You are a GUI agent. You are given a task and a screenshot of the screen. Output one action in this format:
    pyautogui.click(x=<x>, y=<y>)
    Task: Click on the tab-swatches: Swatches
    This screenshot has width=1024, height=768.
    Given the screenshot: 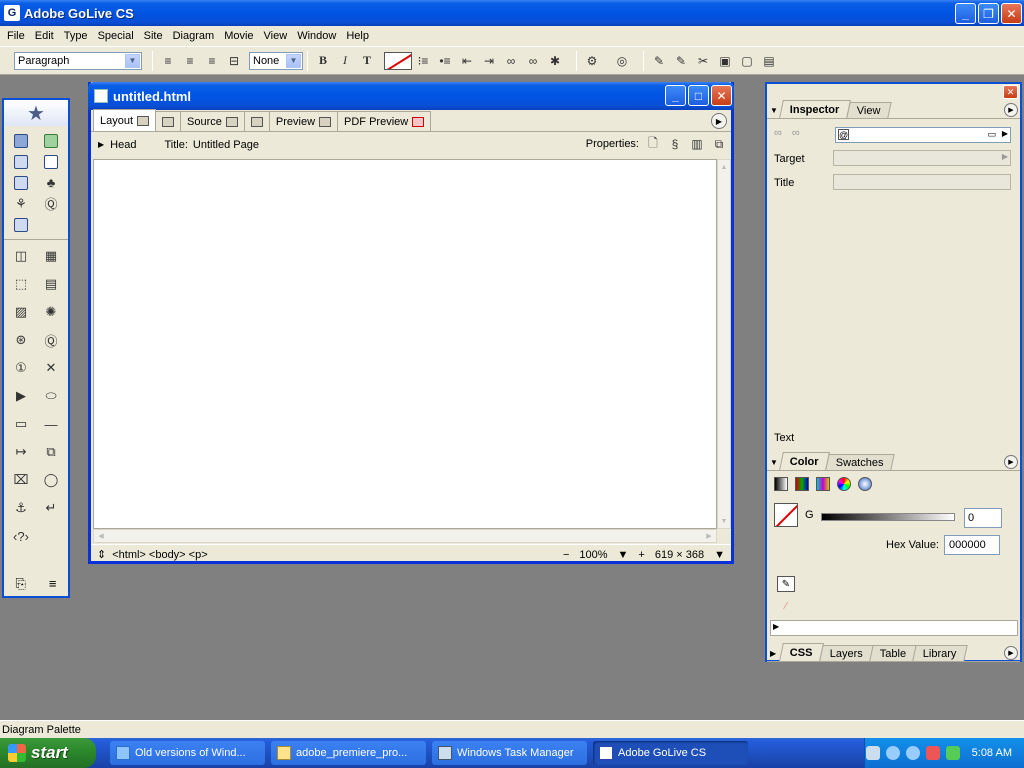 What is the action you would take?
    pyautogui.click(x=860, y=462)
    